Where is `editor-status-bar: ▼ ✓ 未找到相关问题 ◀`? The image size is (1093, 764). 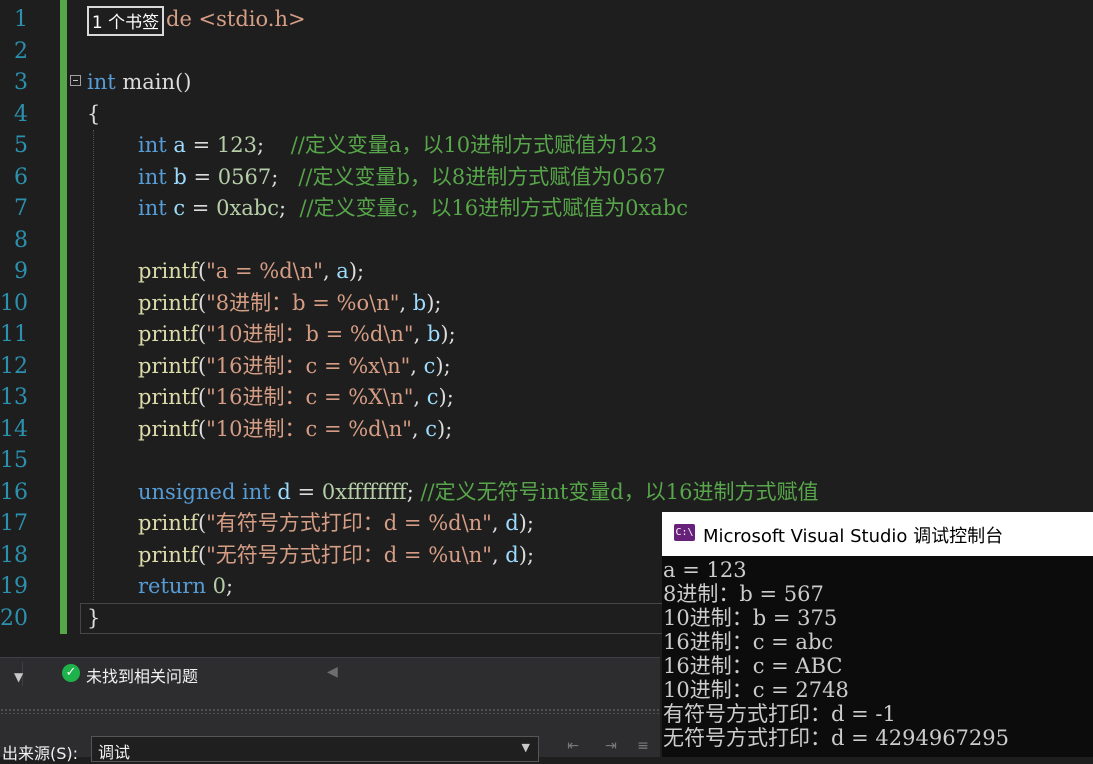
editor-status-bar: ▼ ✓ 未找到相关问题 ◀ is located at coordinates (330, 673).